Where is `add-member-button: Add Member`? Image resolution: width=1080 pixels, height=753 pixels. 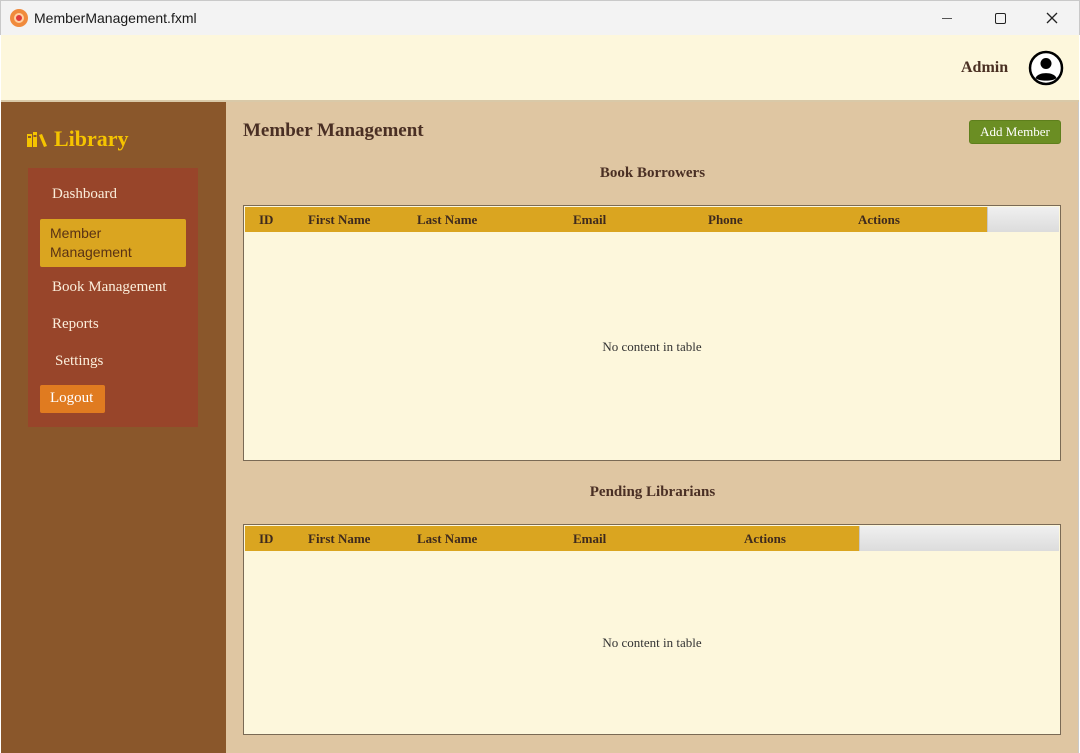
add-member-button: Add Member is located at coordinates (1015, 132).